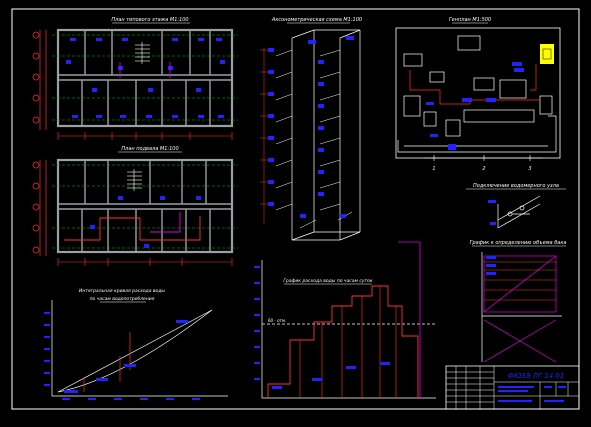 The width and height of the screenshot is (591, 427). Describe the element at coordinates (327, 281) in the screenshot. I see `consumption-title: График расхода воды по часам суток` at that location.